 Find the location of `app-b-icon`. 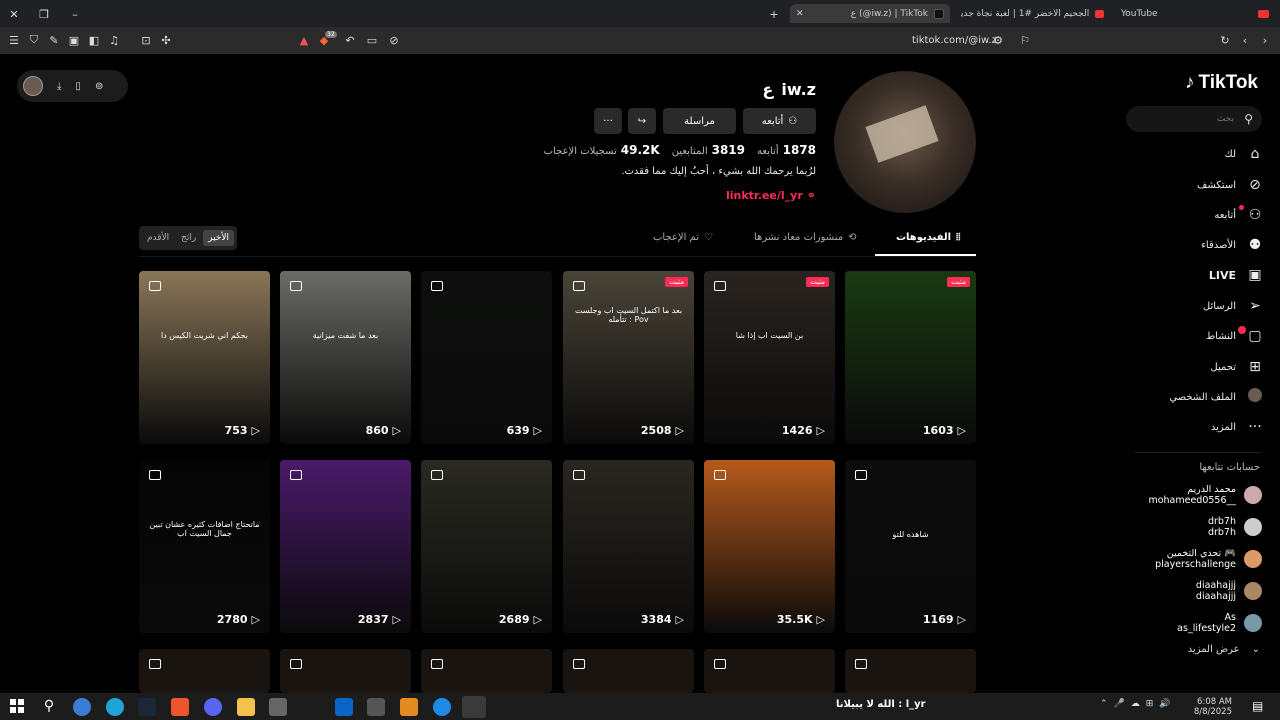

app-b-icon is located at coordinates (442, 707).